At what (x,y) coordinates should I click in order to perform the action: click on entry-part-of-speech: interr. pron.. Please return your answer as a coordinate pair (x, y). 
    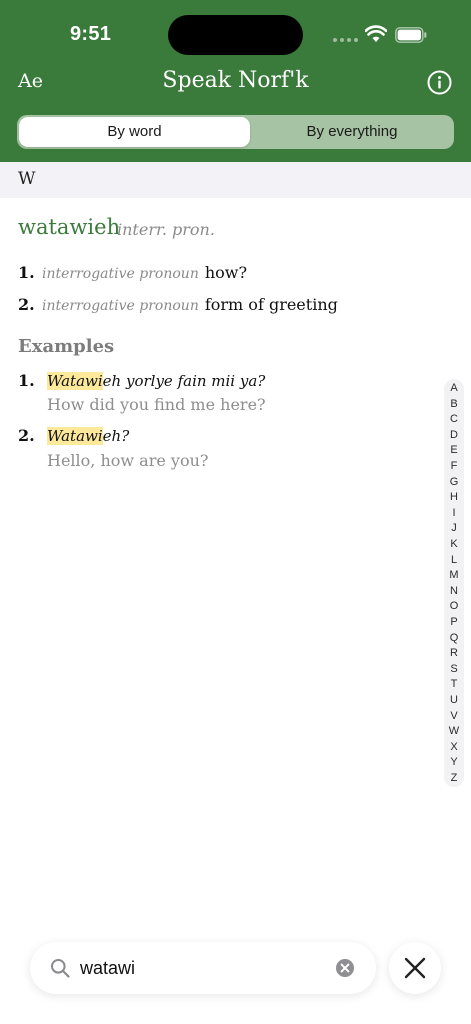
    Looking at the image, I should click on (166, 229).